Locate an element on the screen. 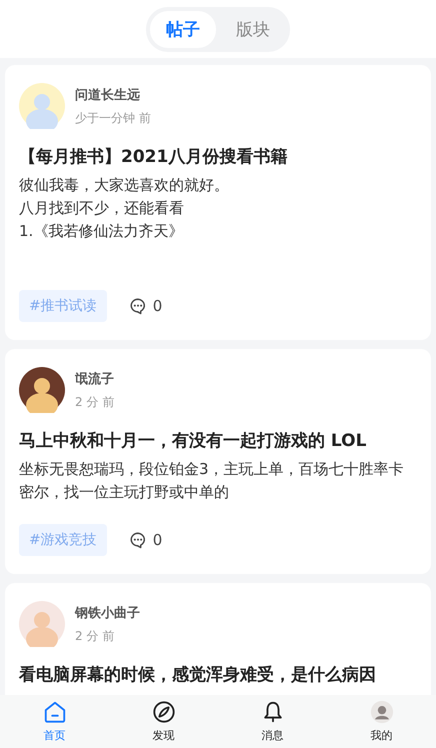 The width and height of the screenshot is (436, 748). nav-tab: 首页 is located at coordinates (54, 721).